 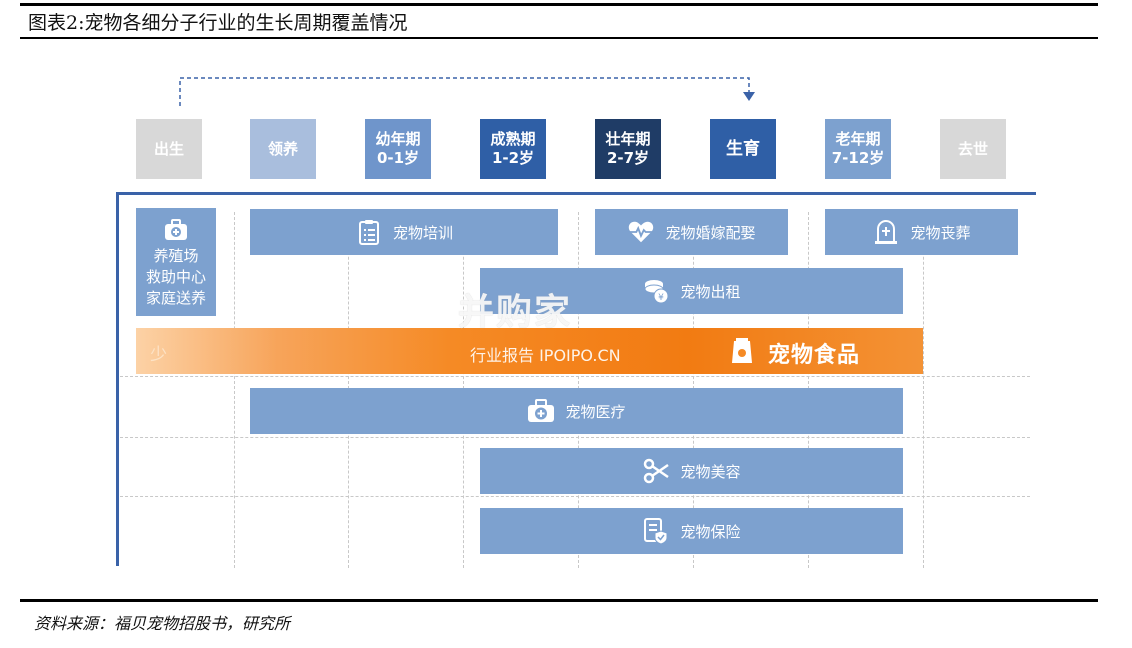 What do you see at coordinates (369, 232) in the screenshot?
I see `clipboard-icon` at bounding box center [369, 232].